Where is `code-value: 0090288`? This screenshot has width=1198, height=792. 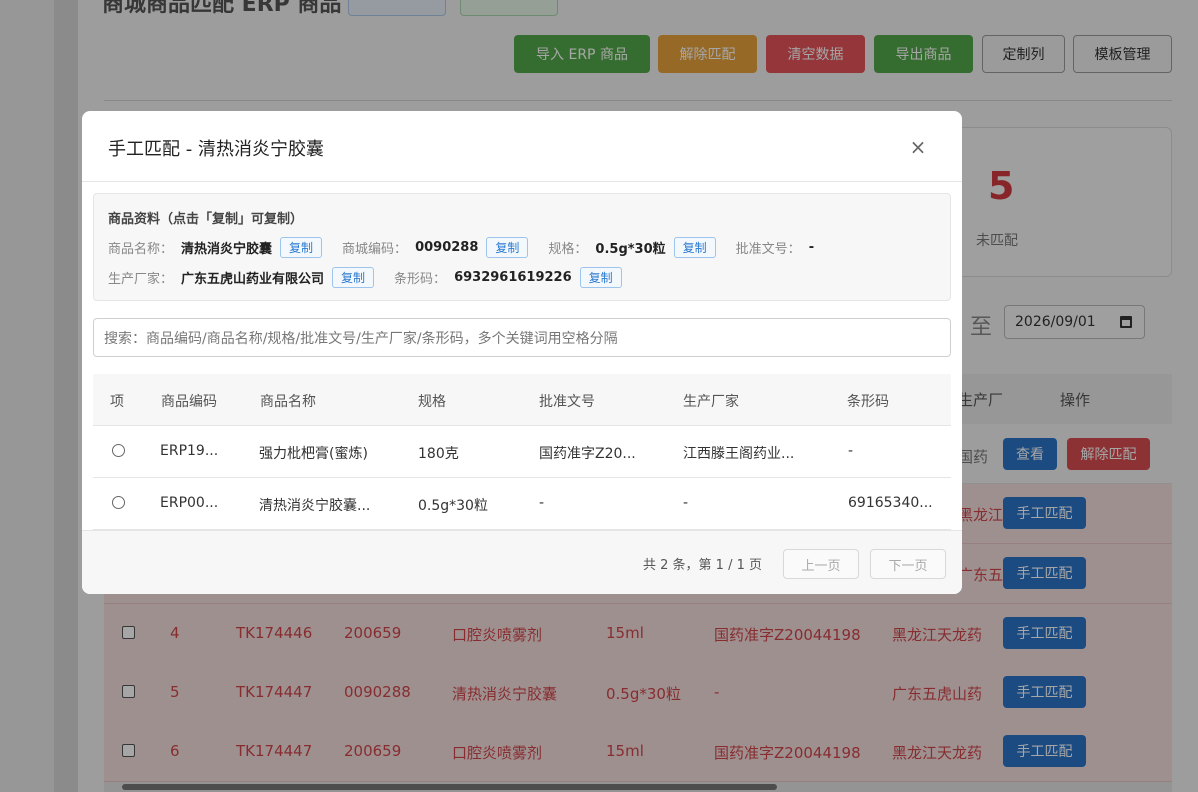
code-value: 0090288 is located at coordinates (447, 247).